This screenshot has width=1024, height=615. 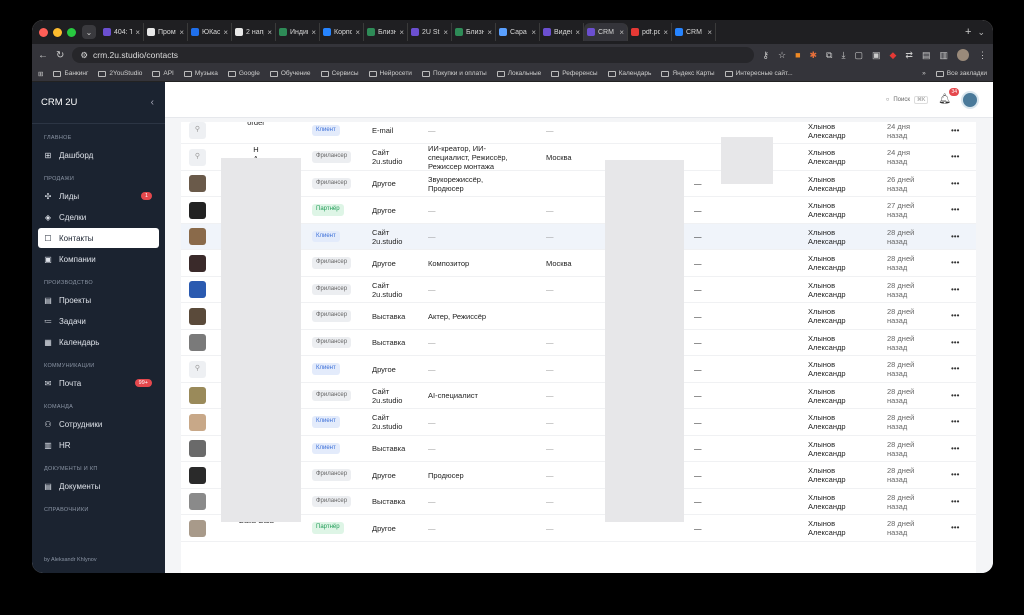 What do you see at coordinates (907, 99) in the screenshot?
I see `search-button: ○ Поиск ⌘K` at bounding box center [907, 99].